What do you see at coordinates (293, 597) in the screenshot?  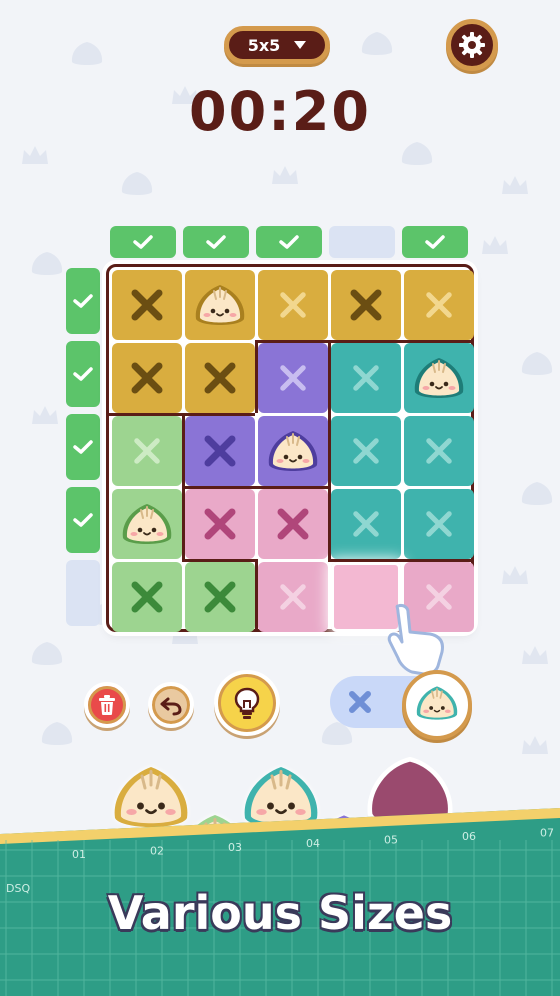 I see `grid-cell-r5c3` at bounding box center [293, 597].